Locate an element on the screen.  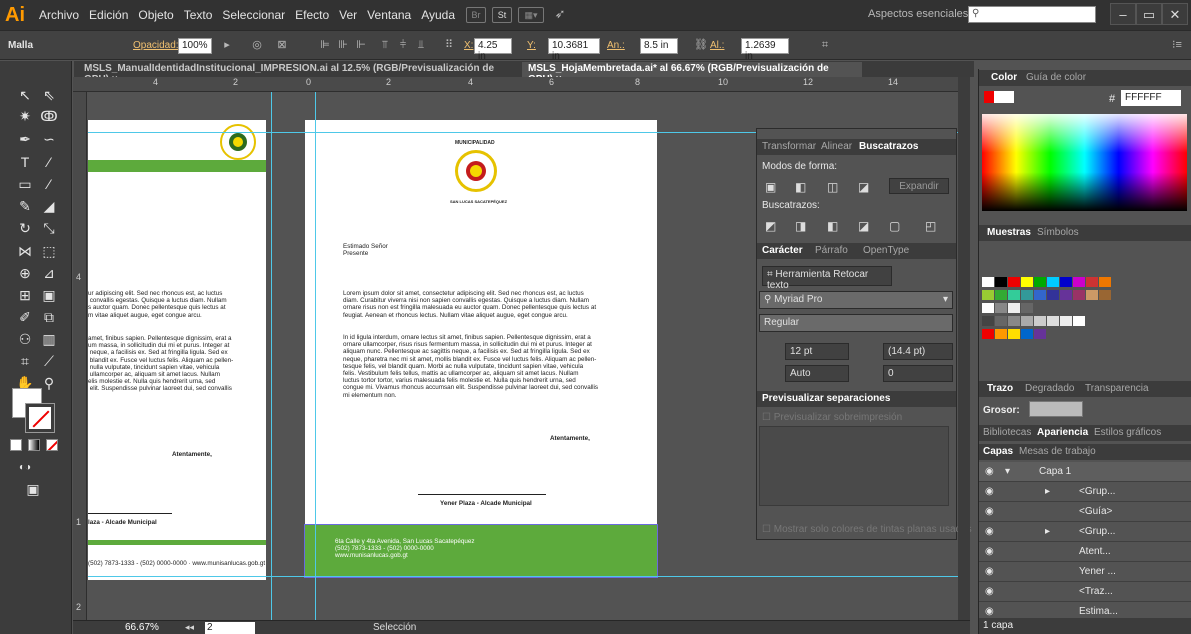
tab-simbolos: Símbolos is located at coordinates (1058, 232).